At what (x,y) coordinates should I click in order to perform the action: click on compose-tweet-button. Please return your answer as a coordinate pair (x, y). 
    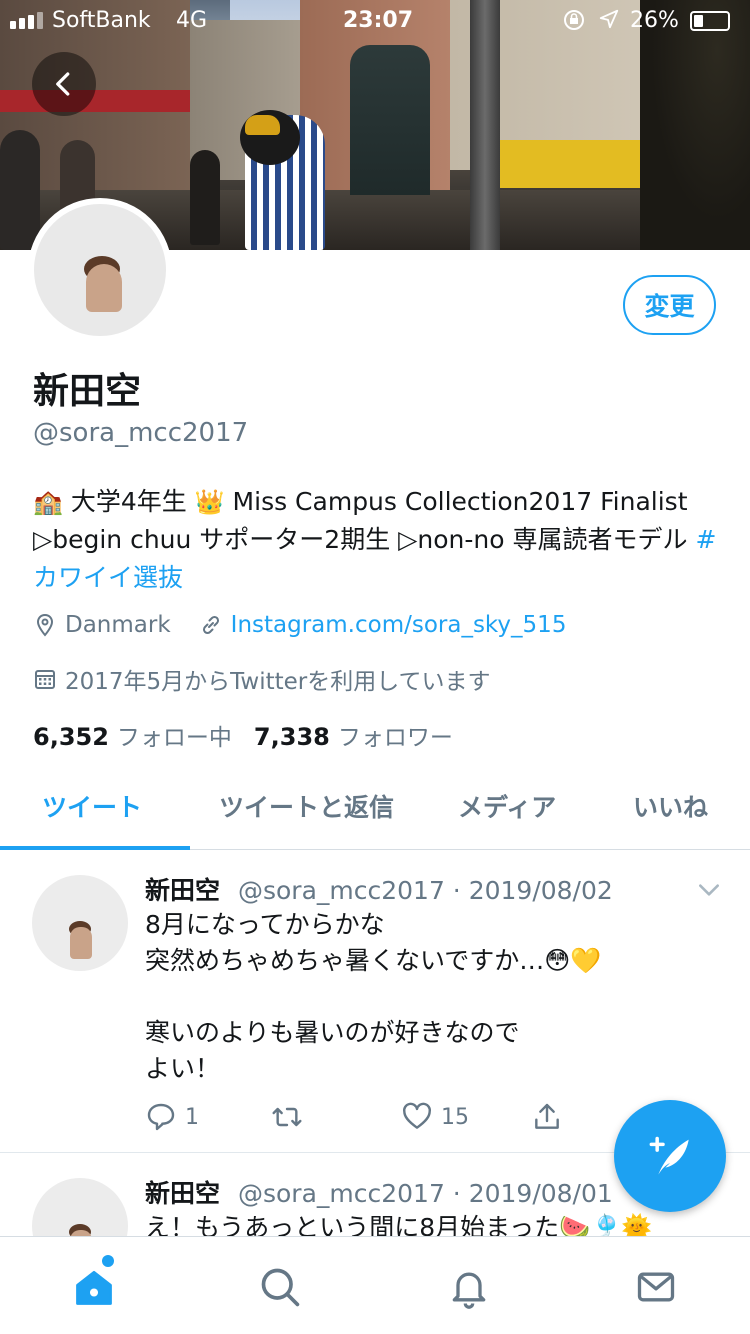
    Looking at the image, I should click on (670, 1156).